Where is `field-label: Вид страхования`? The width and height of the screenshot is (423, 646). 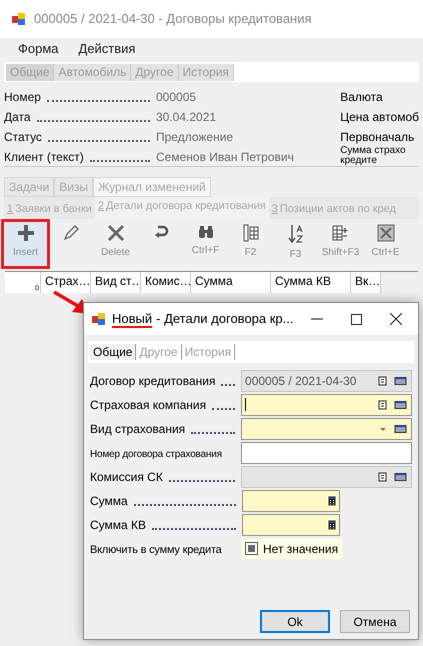
field-label: Вид страхования is located at coordinates (138, 429).